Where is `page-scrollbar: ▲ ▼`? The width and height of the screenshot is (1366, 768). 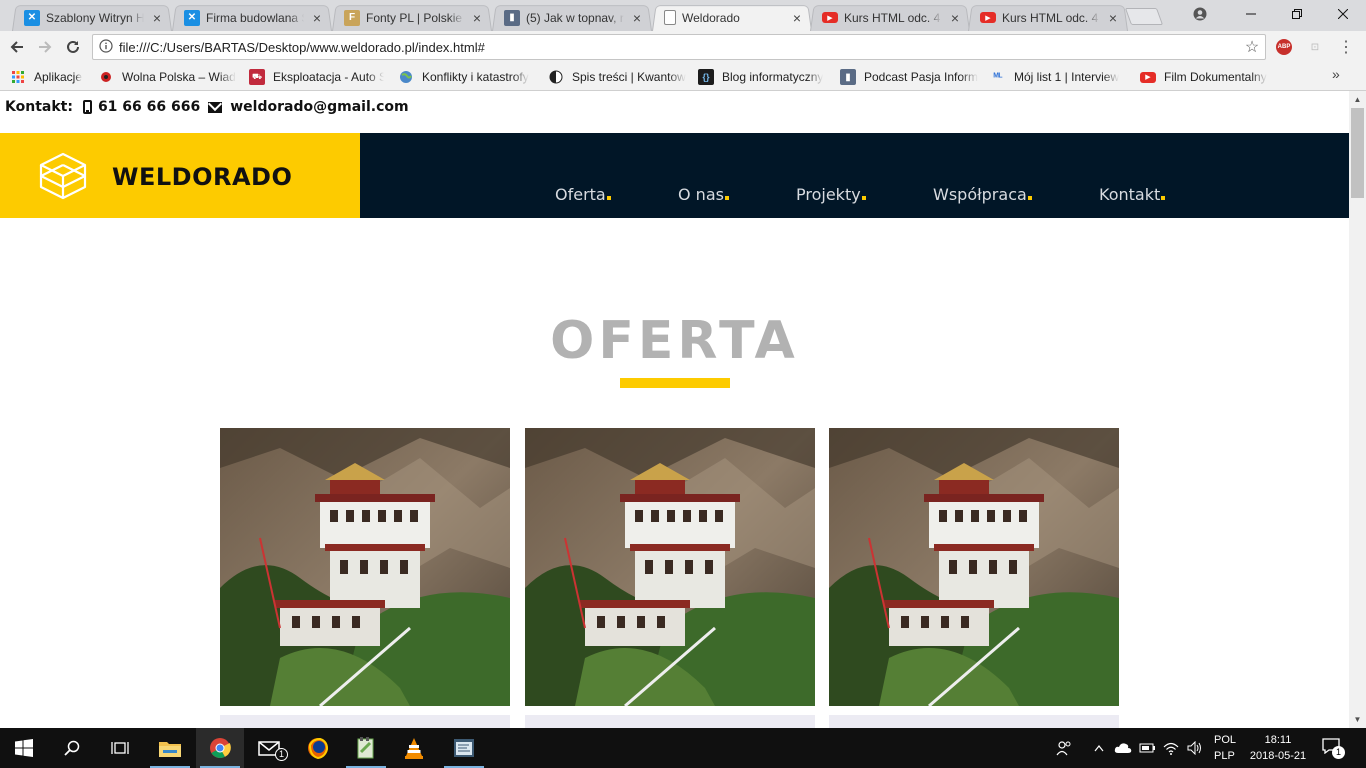
page-scrollbar: ▲ ▼ is located at coordinates (1357, 409).